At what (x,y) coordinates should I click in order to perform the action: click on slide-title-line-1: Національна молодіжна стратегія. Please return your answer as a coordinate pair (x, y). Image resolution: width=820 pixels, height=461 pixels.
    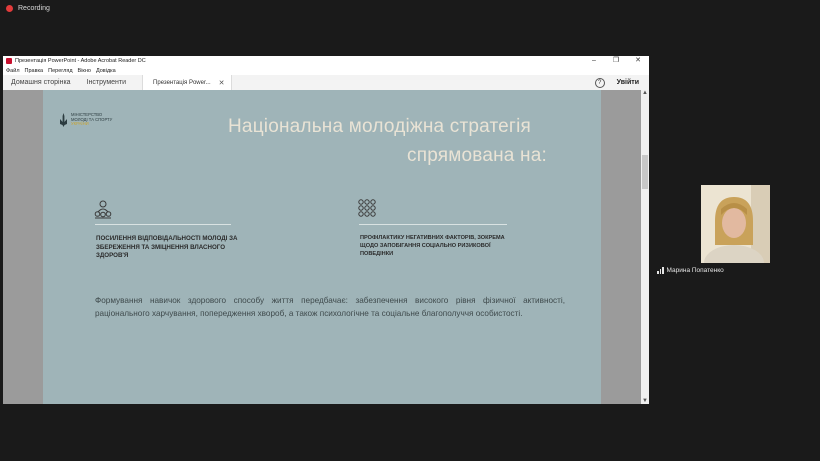
    Looking at the image, I should click on (379, 126).